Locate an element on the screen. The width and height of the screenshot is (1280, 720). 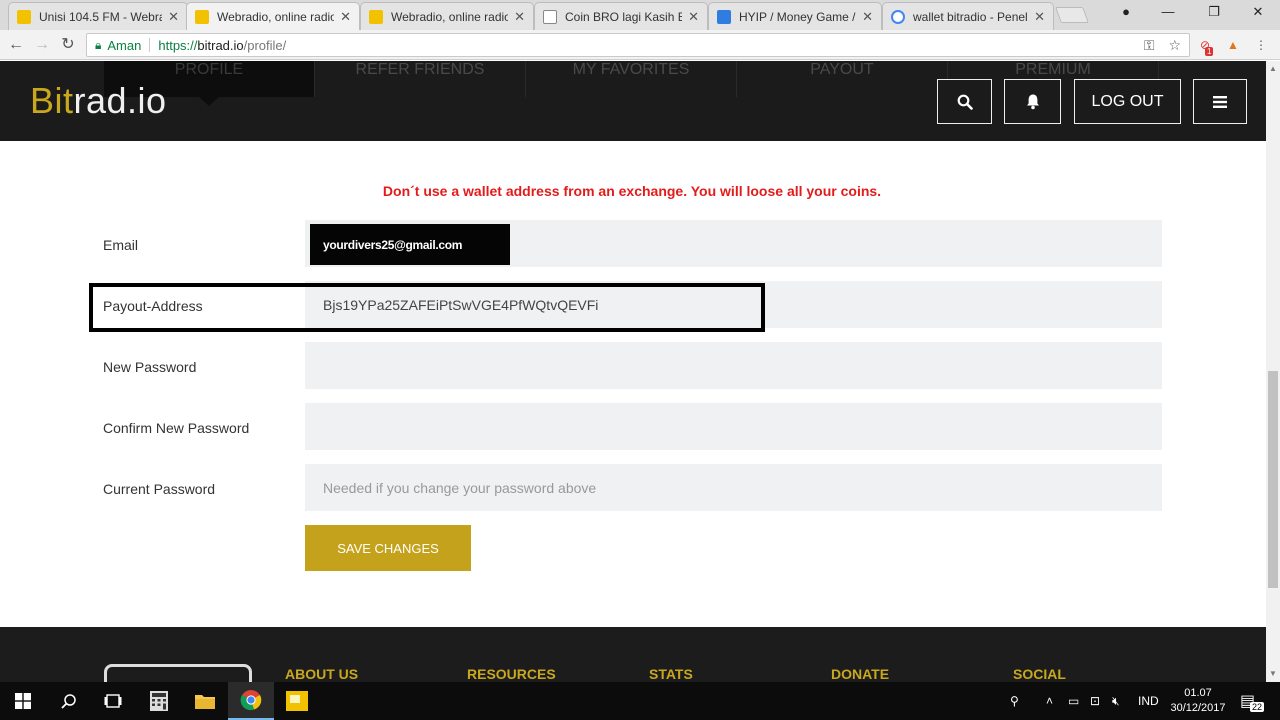
profile-icon: ● is located at coordinates (1126, 11).